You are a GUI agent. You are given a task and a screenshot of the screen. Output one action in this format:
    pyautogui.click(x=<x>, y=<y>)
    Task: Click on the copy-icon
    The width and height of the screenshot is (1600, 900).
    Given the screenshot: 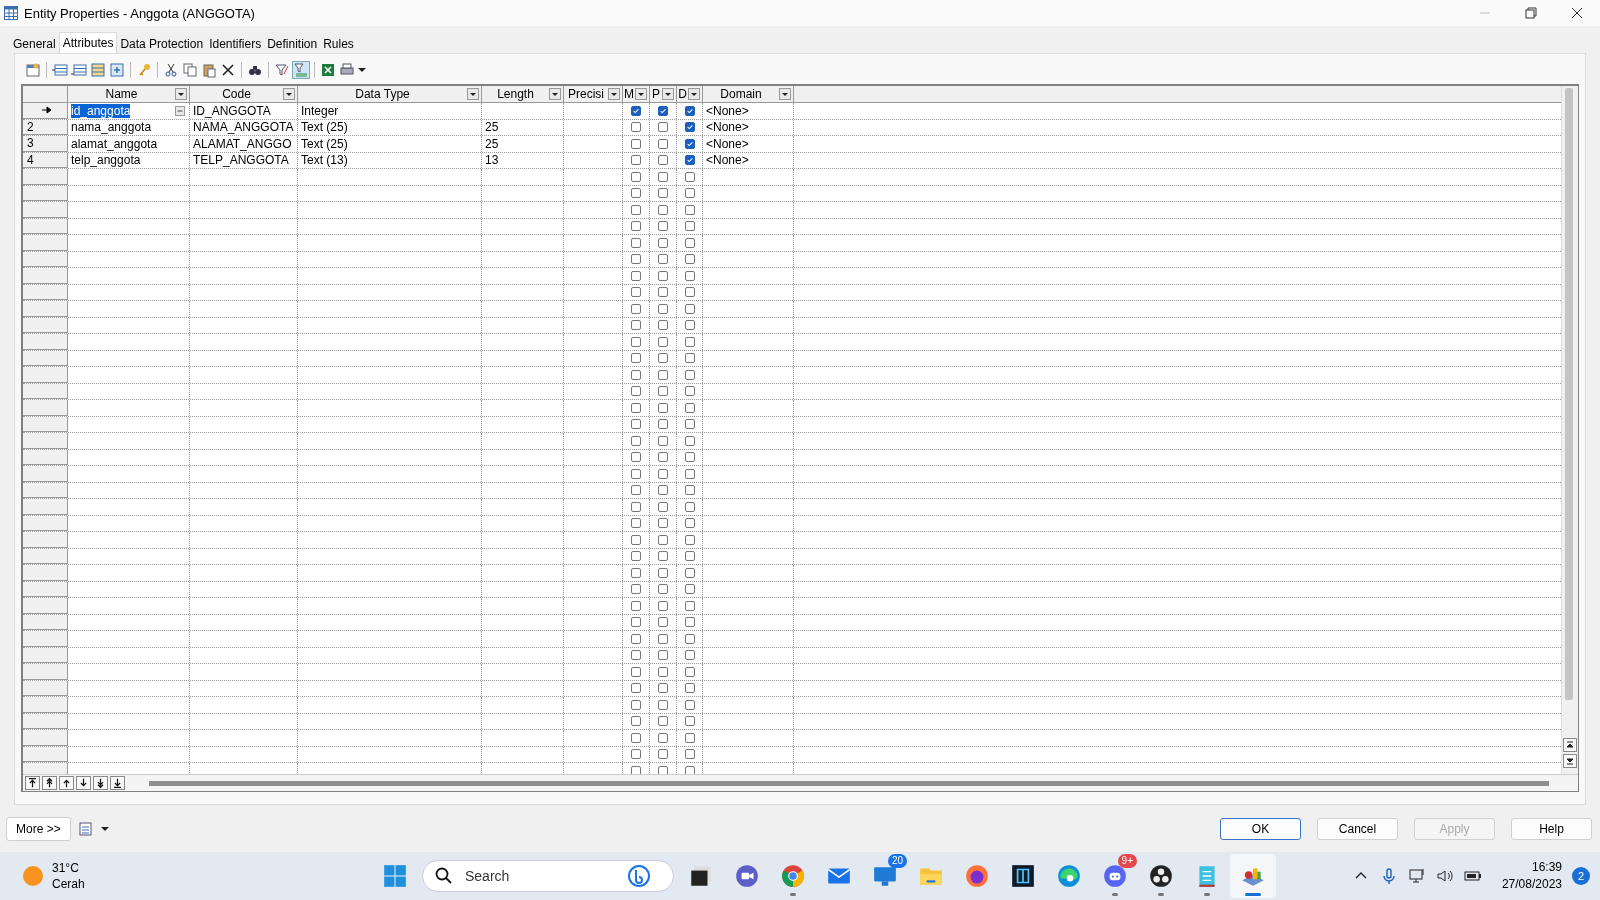 What is the action you would take?
    pyautogui.click(x=190, y=70)
    